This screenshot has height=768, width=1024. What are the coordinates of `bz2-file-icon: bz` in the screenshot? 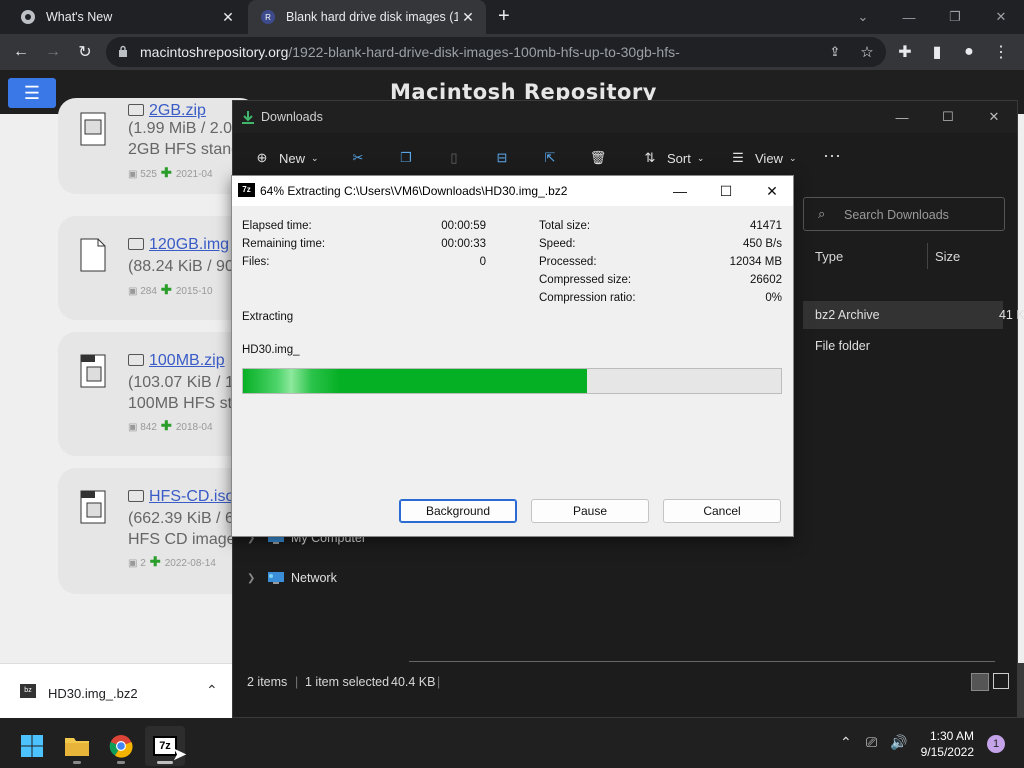 It's located at (28, 691).